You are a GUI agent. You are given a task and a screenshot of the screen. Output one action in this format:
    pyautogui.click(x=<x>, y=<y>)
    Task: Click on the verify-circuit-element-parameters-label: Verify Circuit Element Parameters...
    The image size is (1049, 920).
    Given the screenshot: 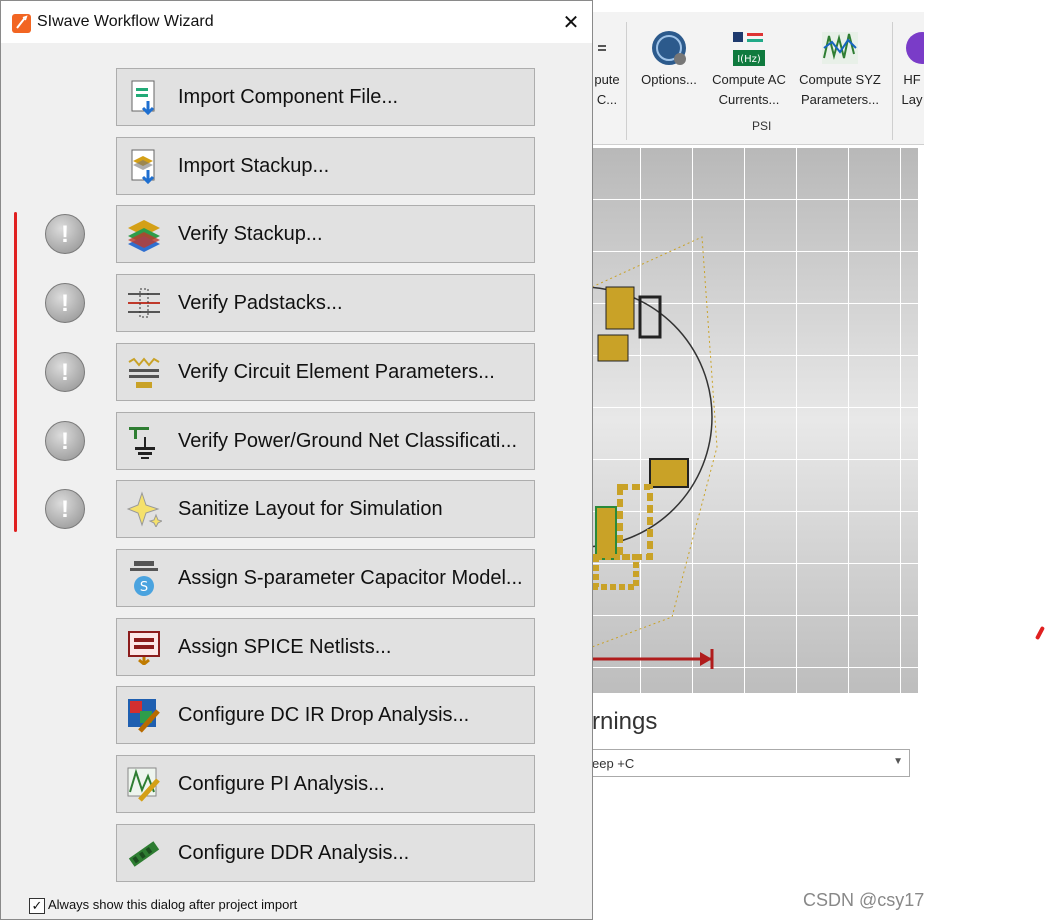 What is the action you would take?
    pyautogui.click(x=336, y=371)
    